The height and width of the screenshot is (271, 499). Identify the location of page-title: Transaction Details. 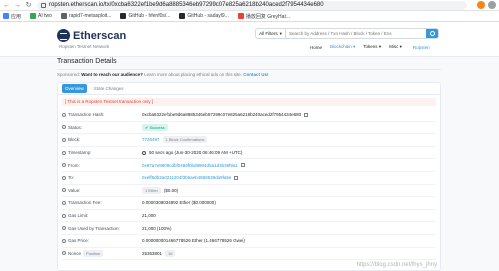
(87, 61).